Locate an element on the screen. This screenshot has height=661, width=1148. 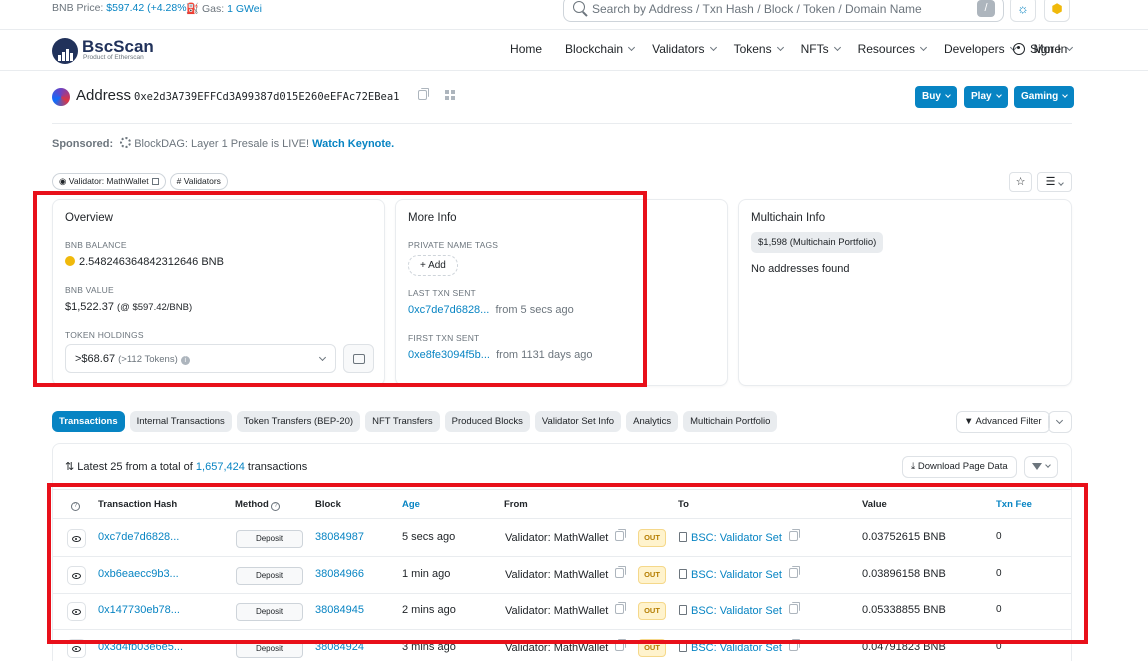
first-txn-time: from 1131 days ago is located at coordinates (544, 355).